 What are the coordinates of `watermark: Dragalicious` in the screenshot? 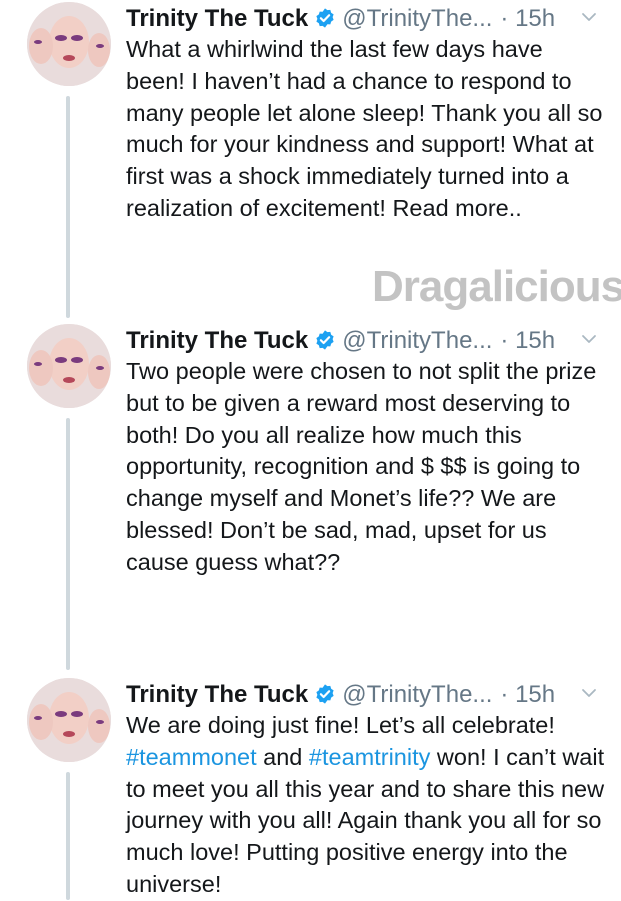 It's located at (496, 286).